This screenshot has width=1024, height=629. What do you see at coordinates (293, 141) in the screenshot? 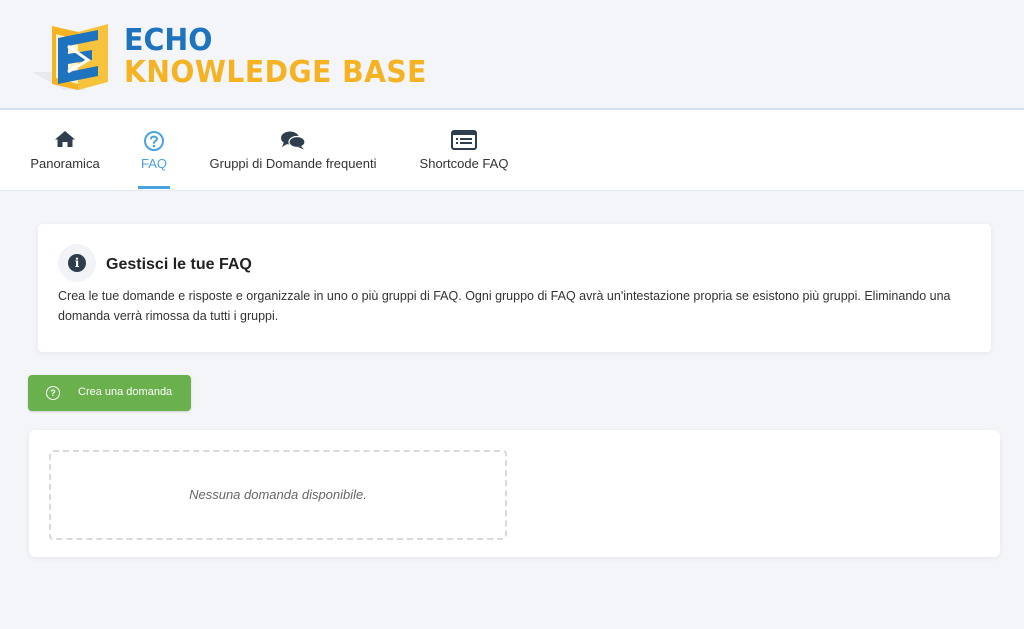
I see `comments-icon` at bounding box center [293, 141].